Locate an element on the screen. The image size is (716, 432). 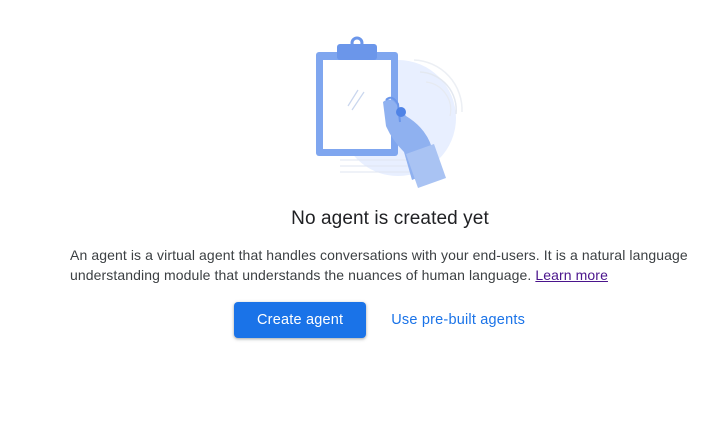
create-agent-button: Create agent is located at coordinates (300, 320).